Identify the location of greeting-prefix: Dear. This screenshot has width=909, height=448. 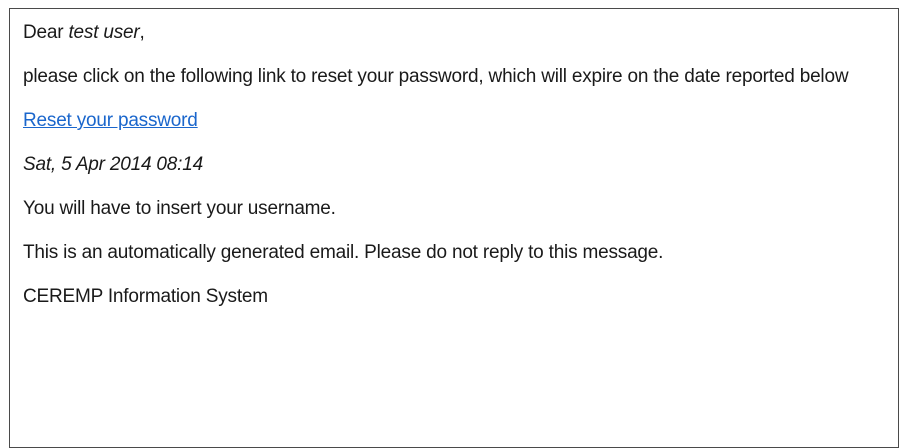
(46, 32).